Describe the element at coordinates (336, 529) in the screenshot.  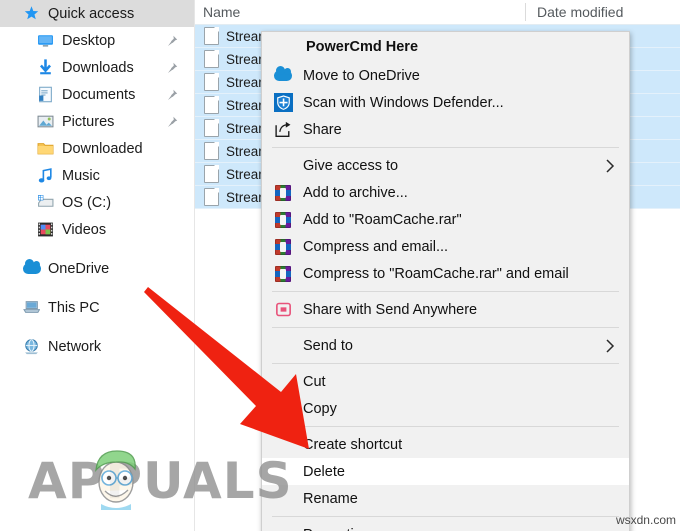
I see `menu-item-label: Properties` at that location.